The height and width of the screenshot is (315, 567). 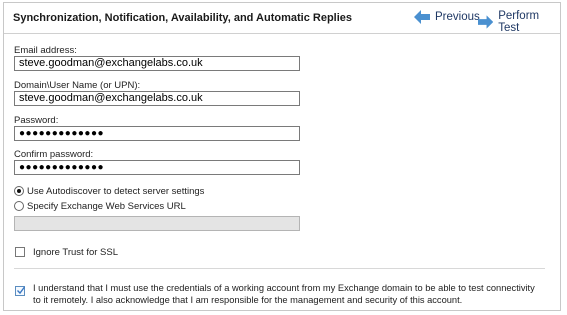 I want to click on email-field: steve.goodman@exchangelabs.co.uk, so click(x=157, y=63).